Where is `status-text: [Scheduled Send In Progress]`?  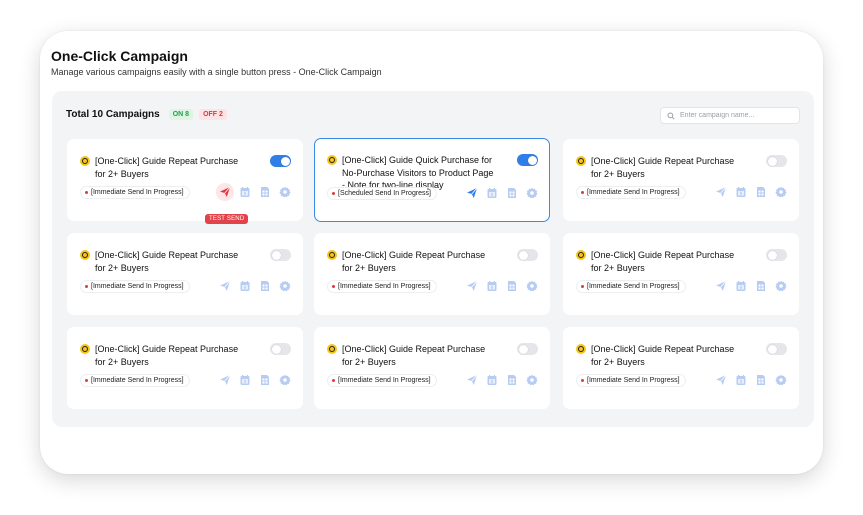
status-text: [Scheduled Send In Progress] is located at coordinates (385, 193).